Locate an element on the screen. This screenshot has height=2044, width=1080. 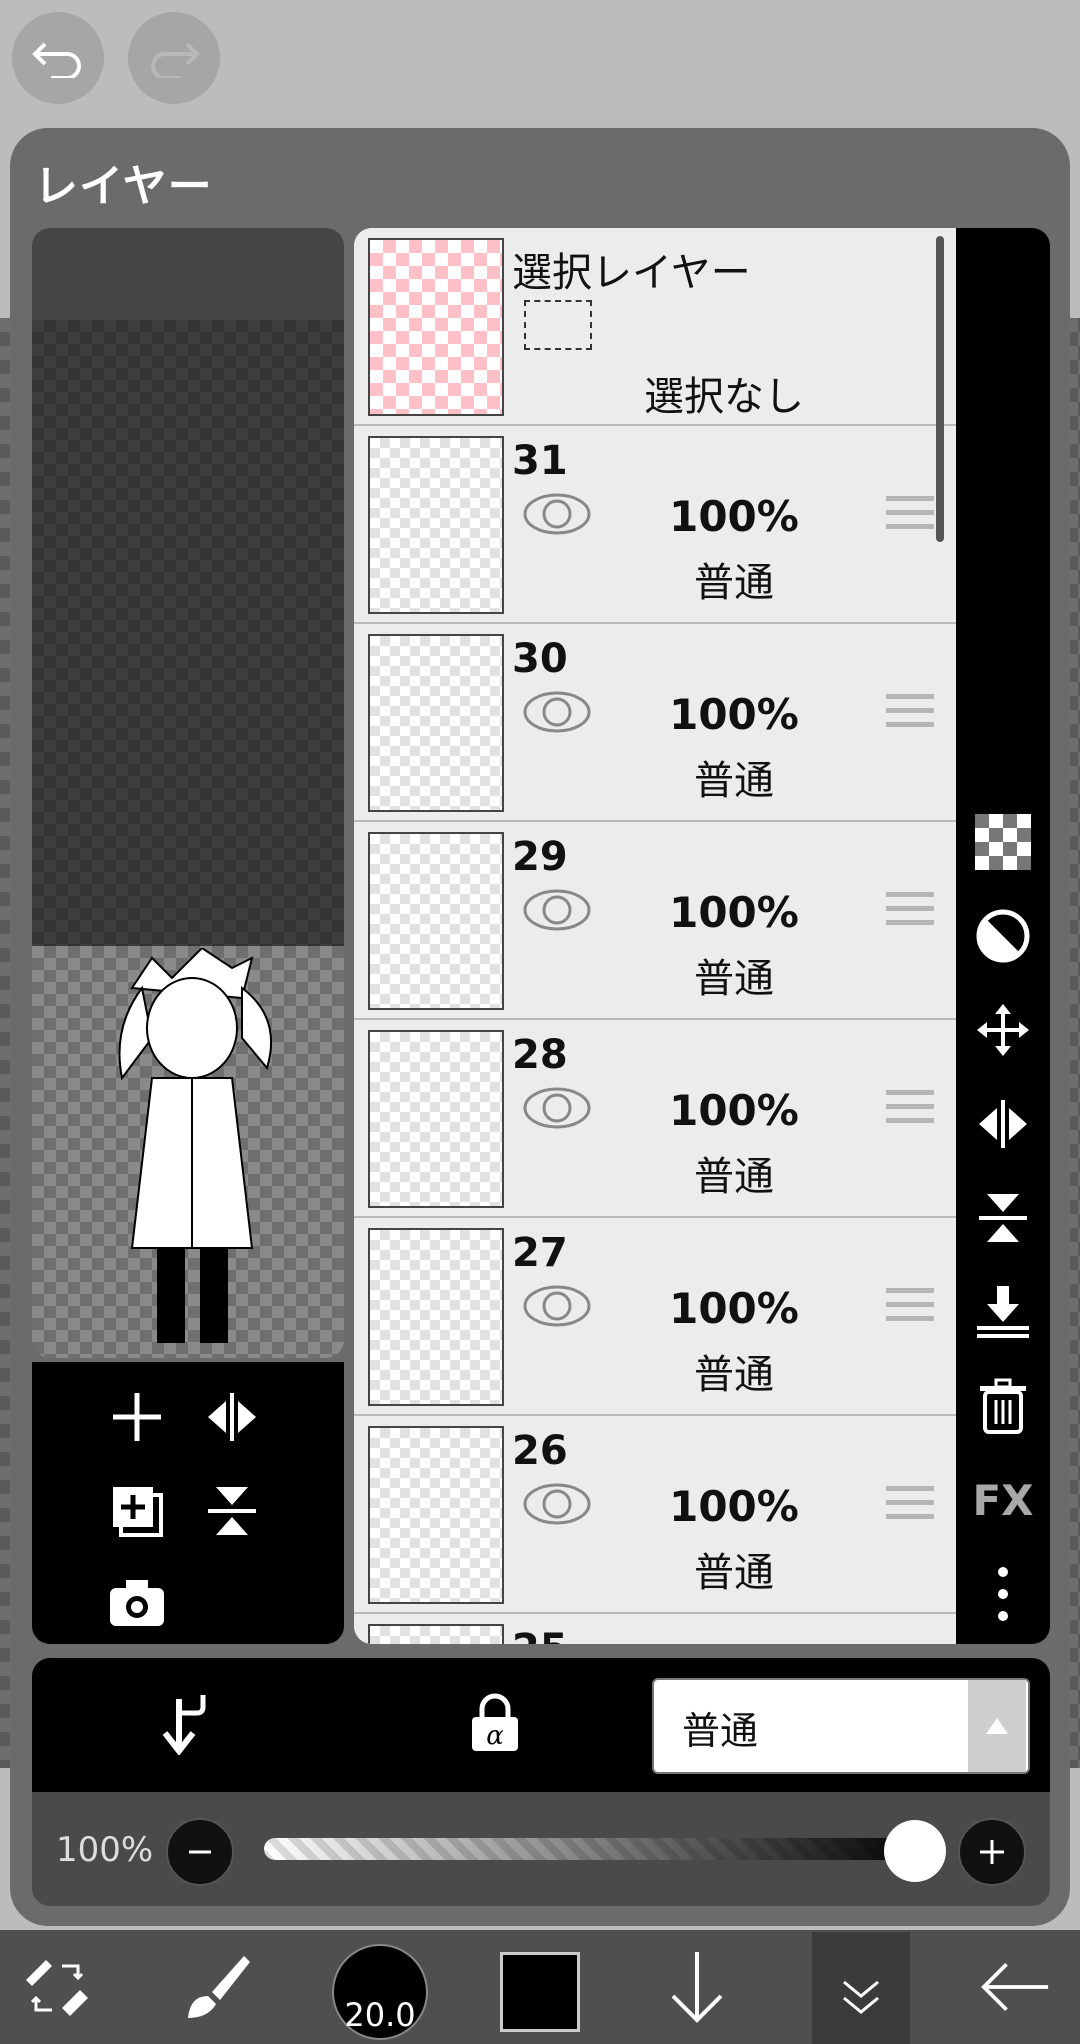
opacity-increase-button is located at coordinates (992, 1852).